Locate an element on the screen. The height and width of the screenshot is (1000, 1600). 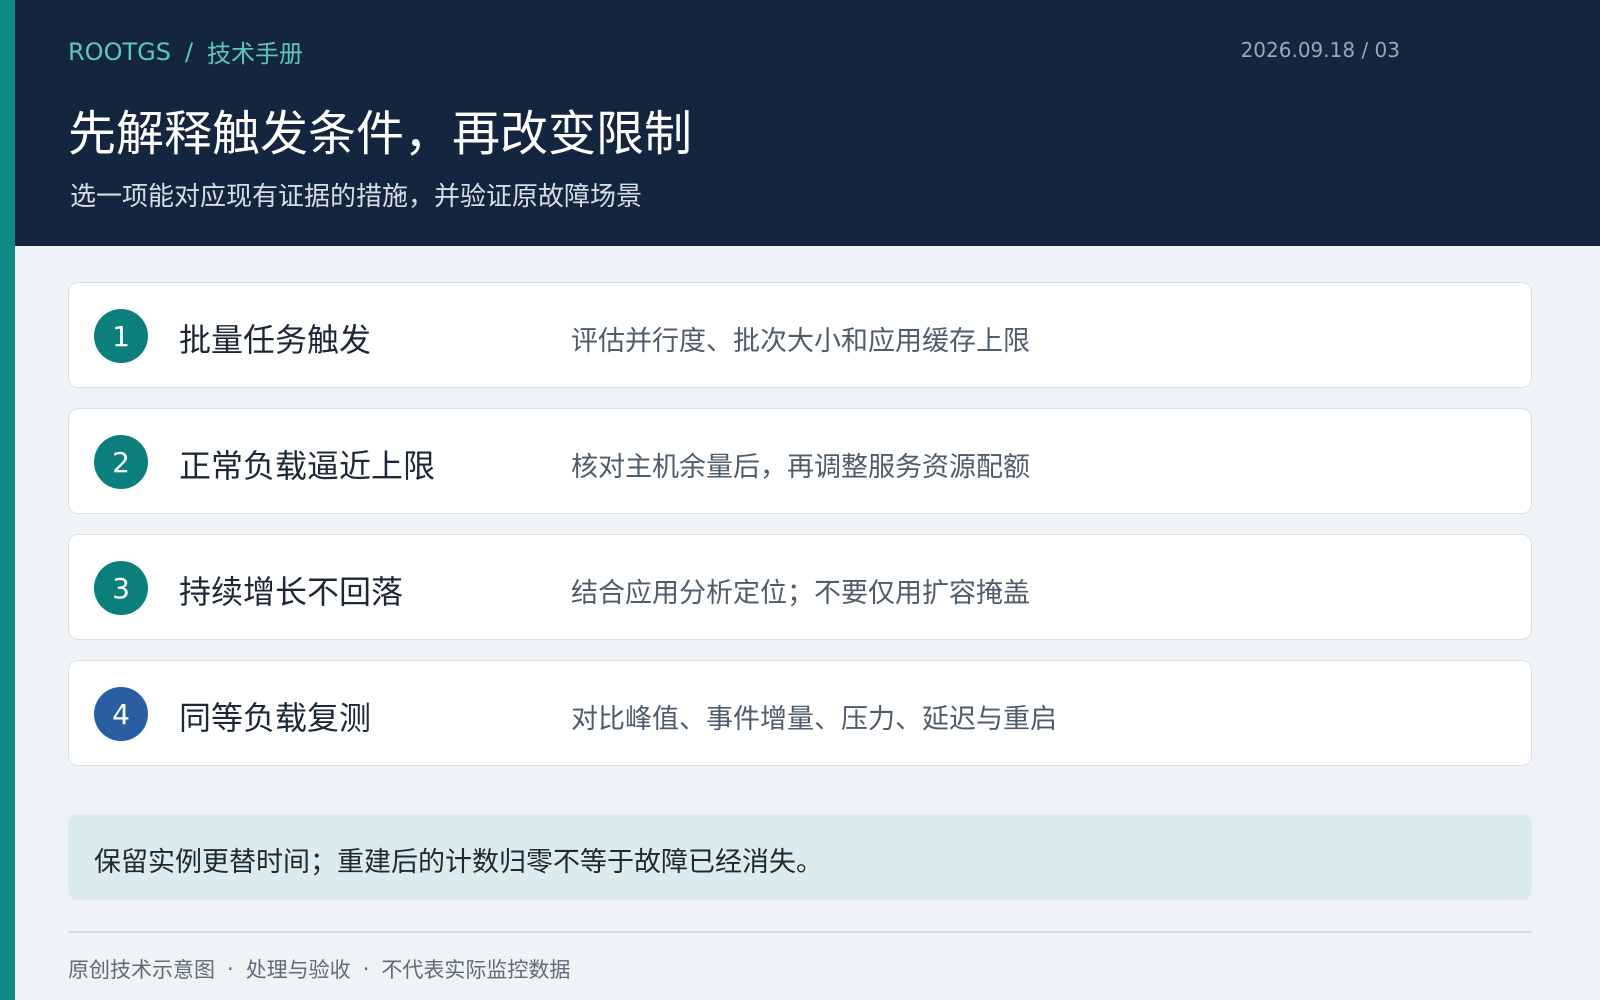
step-card: 1 批量任务触发 评估并行度、批次大小和应用缓存上限 is located at coordinates (800, 335).